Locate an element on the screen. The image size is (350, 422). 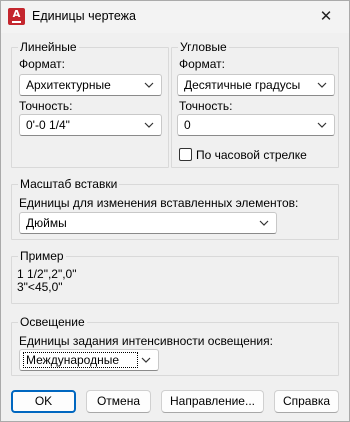
insert-scale-legend: Масштаб вставки is located at coordinates (69, 184).